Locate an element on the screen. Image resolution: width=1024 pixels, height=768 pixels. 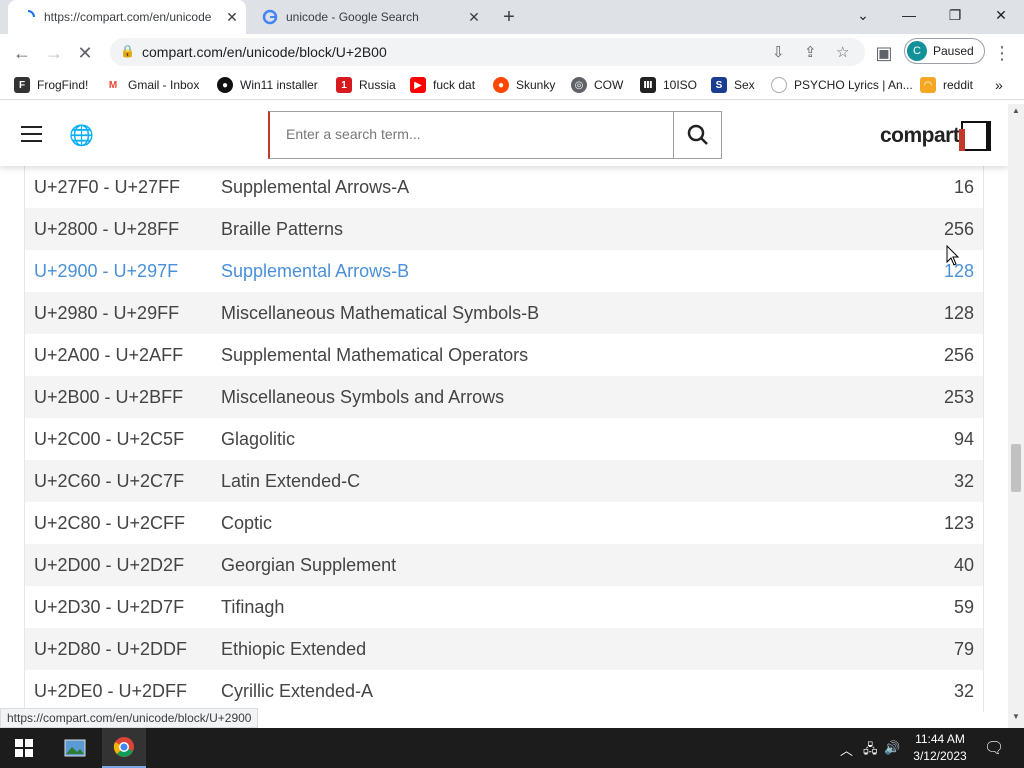
more-bookmarks-icon: » is located at coordinates (999, 85).